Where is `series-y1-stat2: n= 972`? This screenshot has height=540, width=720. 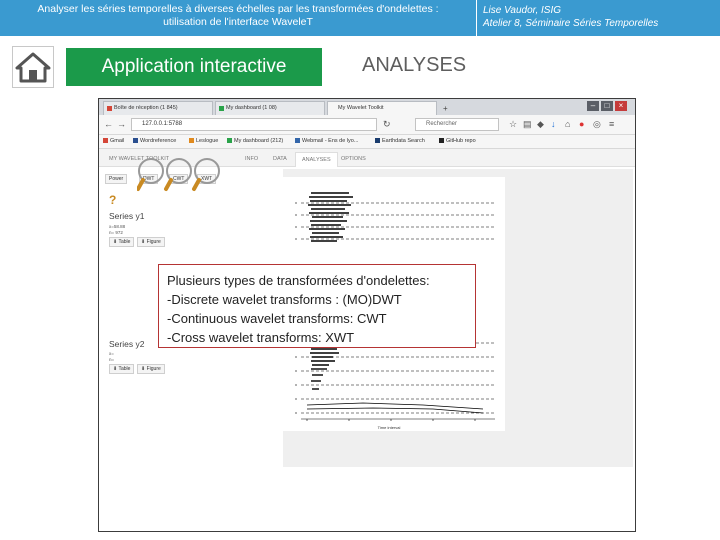 series-y1-stat2: n= 972 is located at coordinates (116, 232).